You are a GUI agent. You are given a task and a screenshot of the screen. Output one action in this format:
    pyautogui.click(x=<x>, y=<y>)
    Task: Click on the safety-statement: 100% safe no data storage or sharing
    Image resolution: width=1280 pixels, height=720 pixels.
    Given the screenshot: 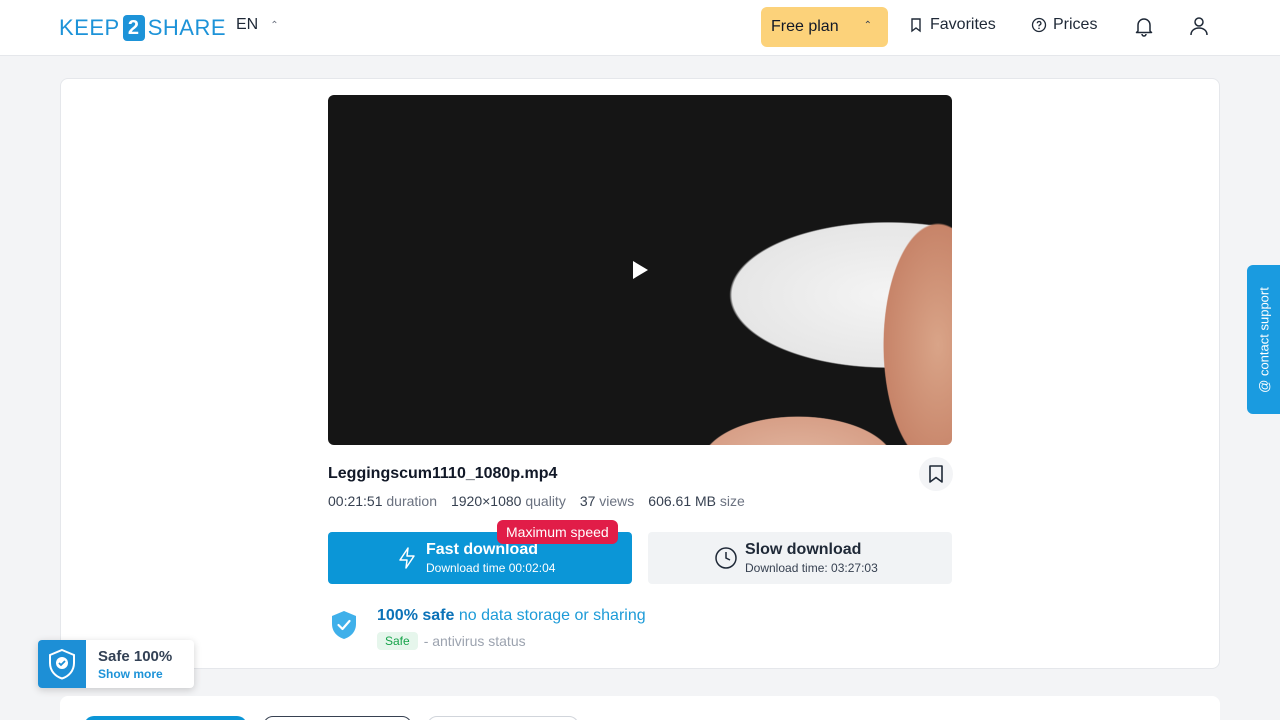 What is the action you would take?
    pyautogui.click(x=511, y=615)
    